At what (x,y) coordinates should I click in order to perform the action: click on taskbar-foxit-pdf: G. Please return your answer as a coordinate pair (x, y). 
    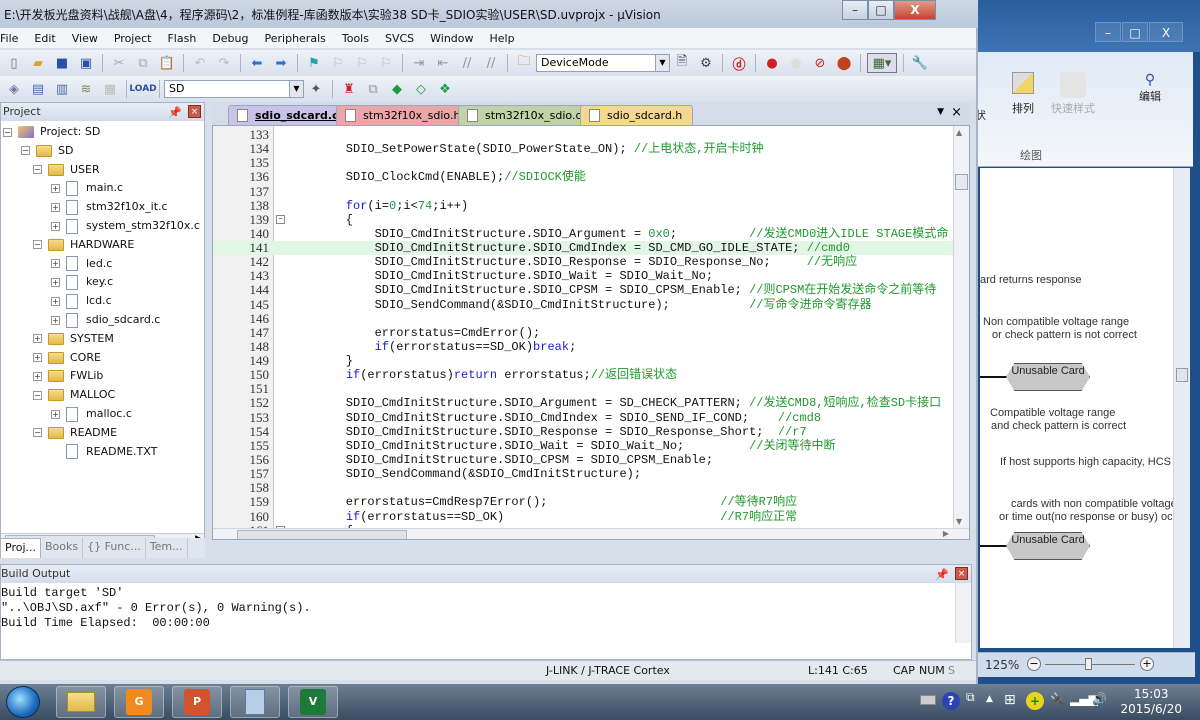
    Looking at the image, I should click on (139, 702).